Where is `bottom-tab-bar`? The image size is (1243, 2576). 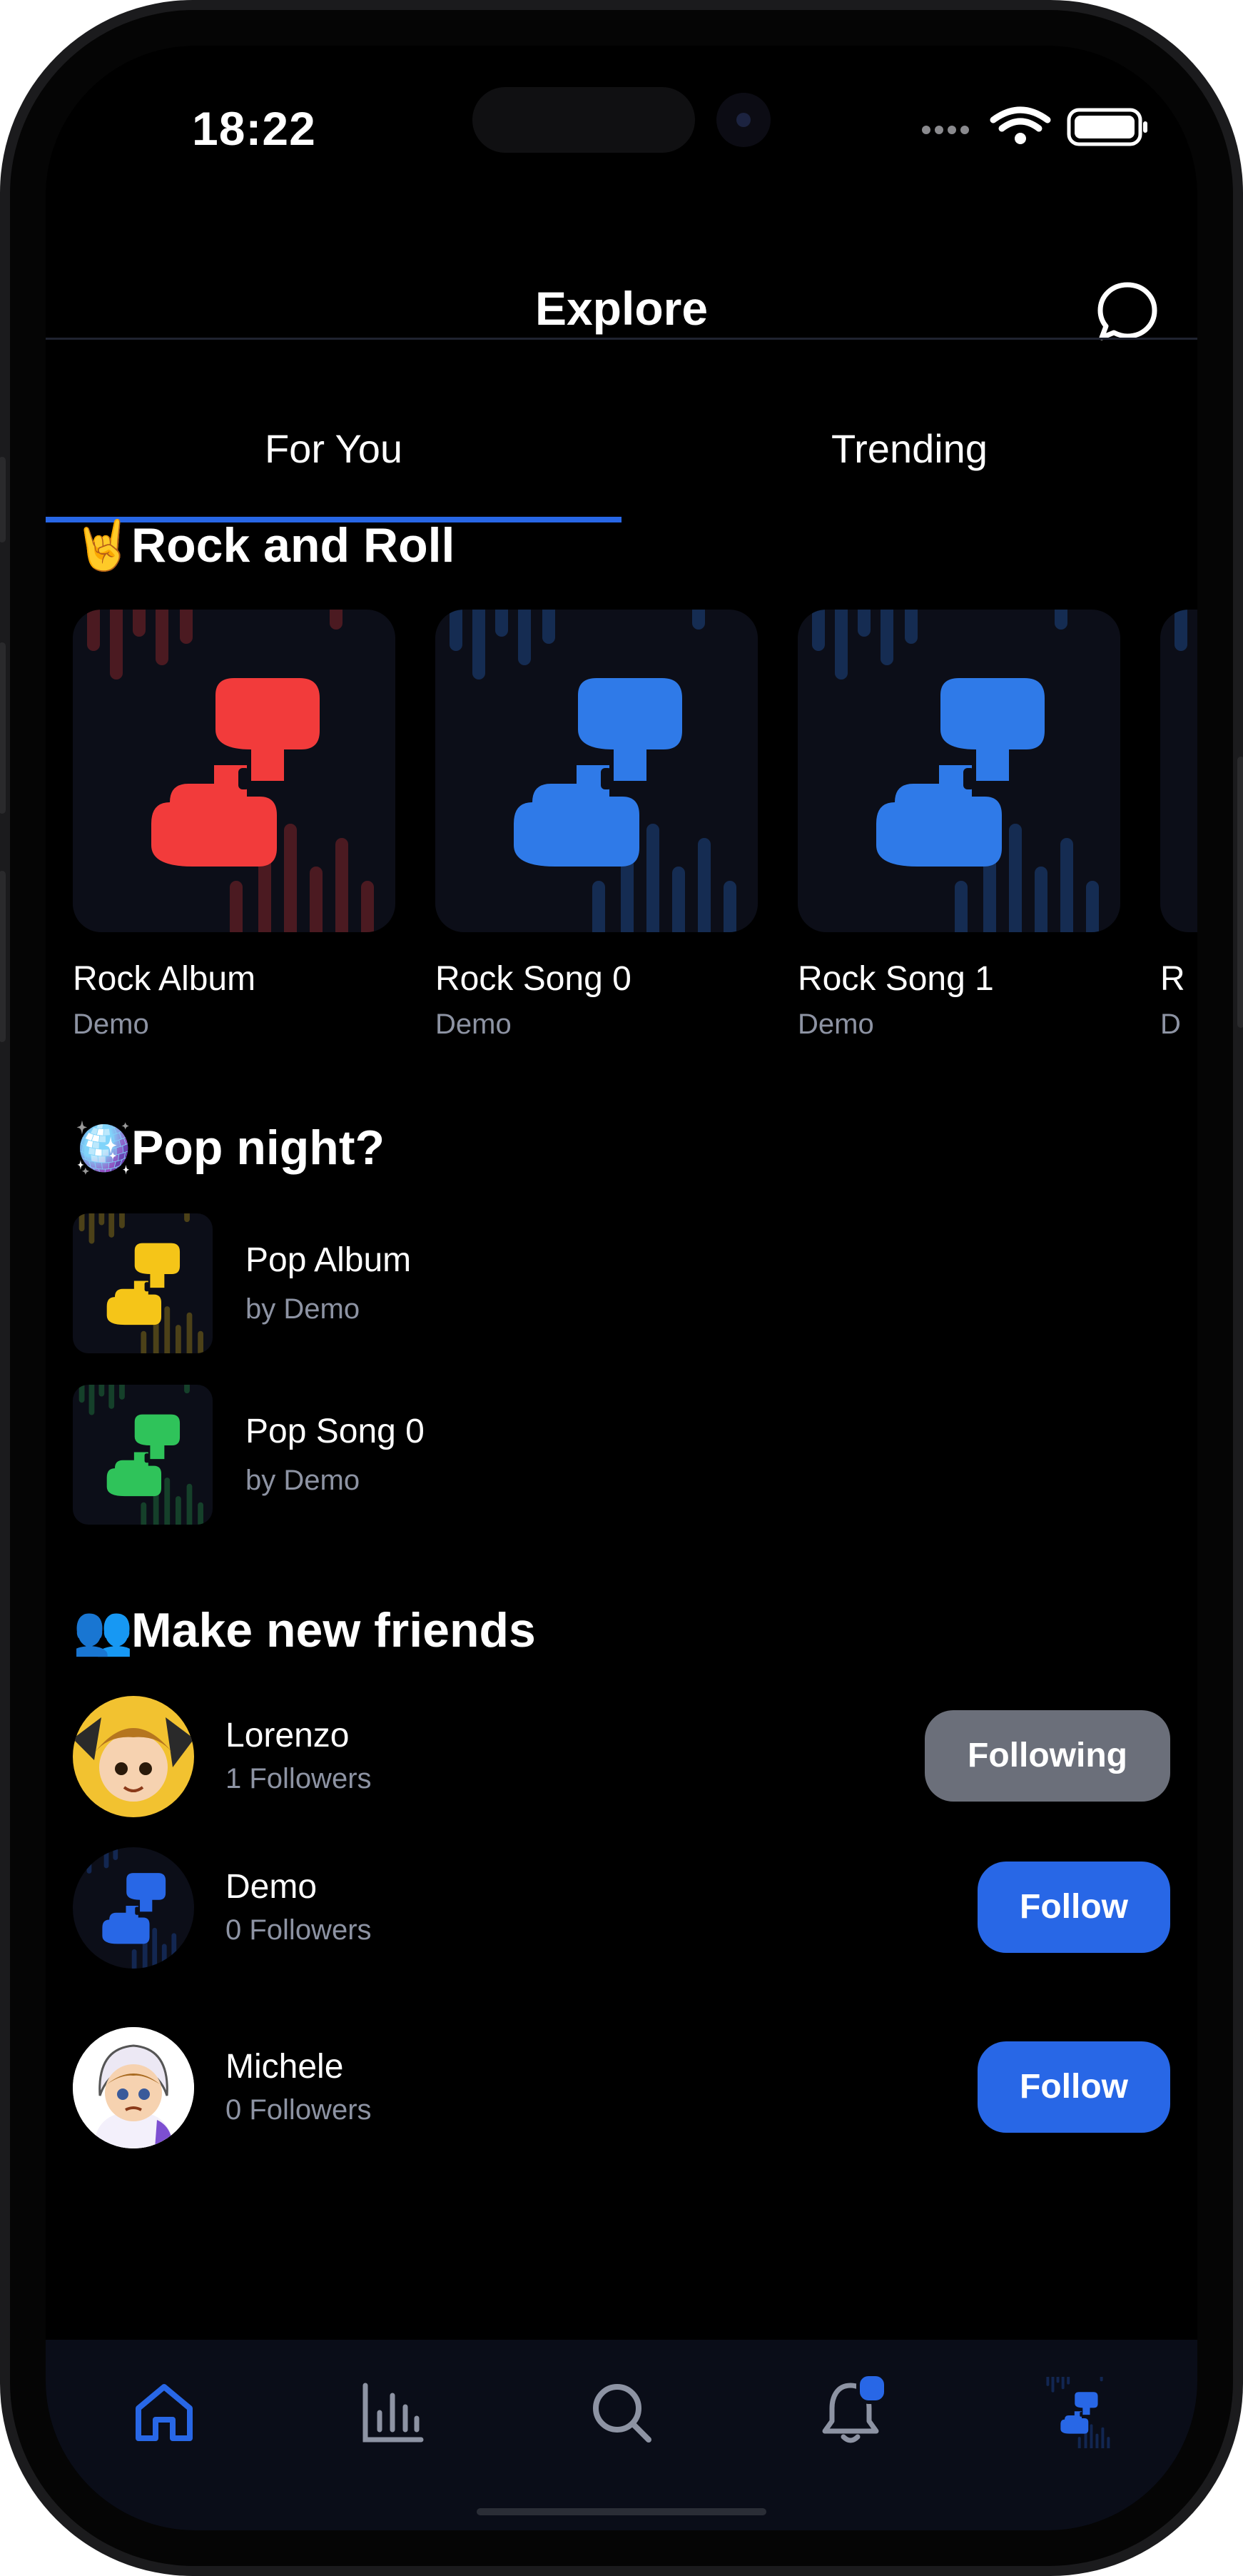 bottom-tab-bar is located at coordinates (621, 2435).